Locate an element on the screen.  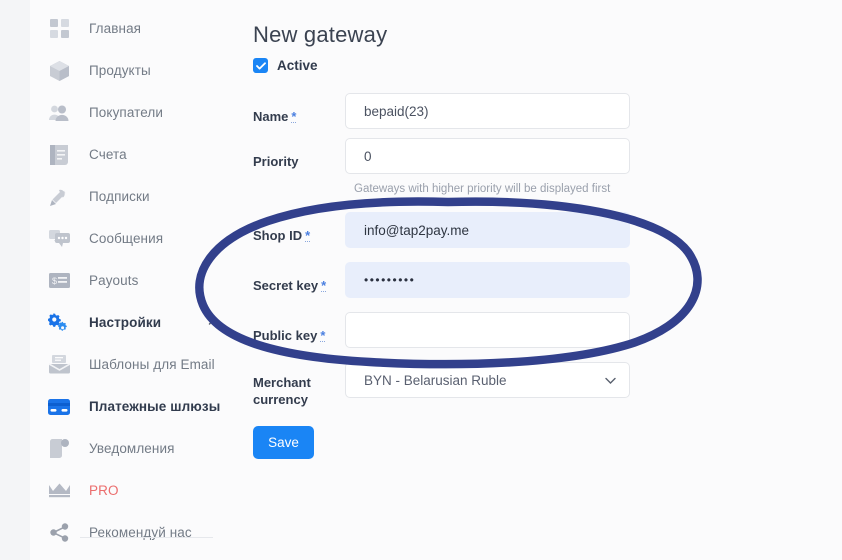
sidebar-item-label: Уведомления is located at coordinates (132, 448).